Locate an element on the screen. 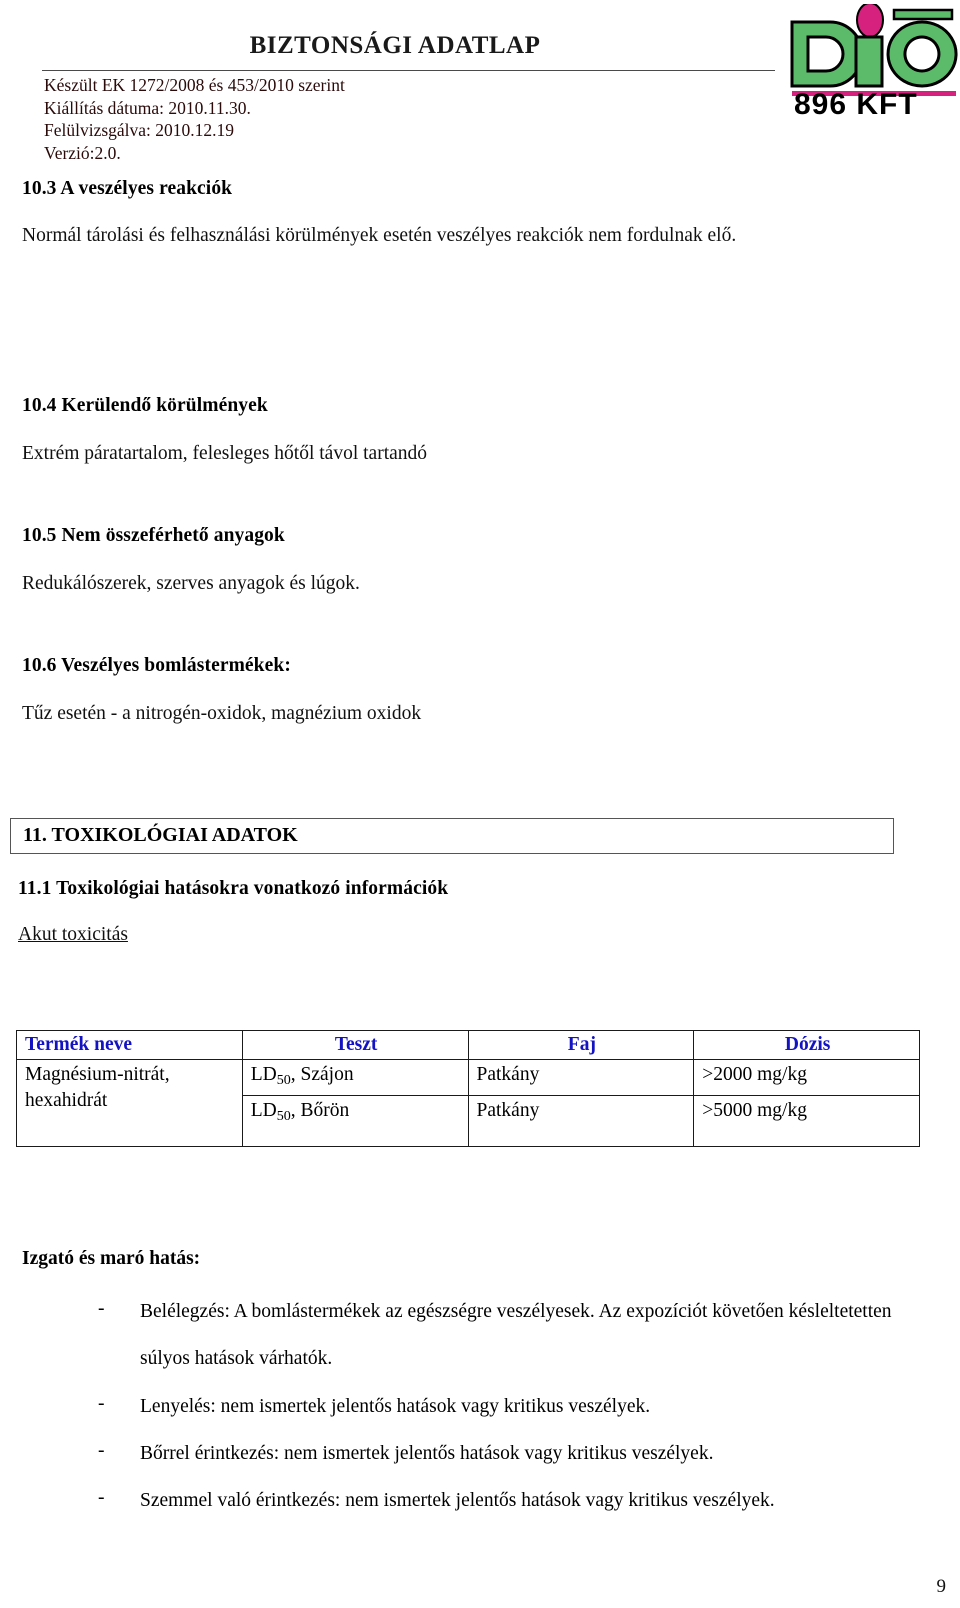  header-divider is located at coordinates (408, 70).